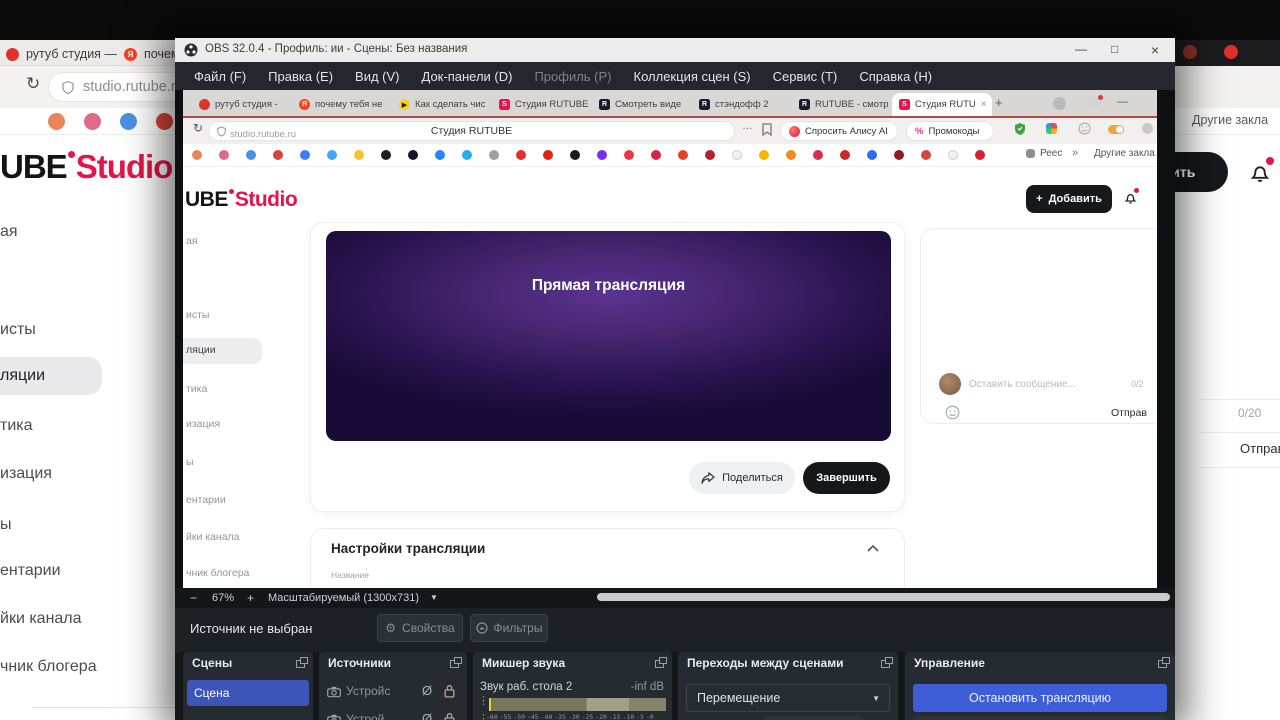 Image resolution: width=1280 pixels, height=720 pixels. I want to click on emoji-icon, so click(952, 412).